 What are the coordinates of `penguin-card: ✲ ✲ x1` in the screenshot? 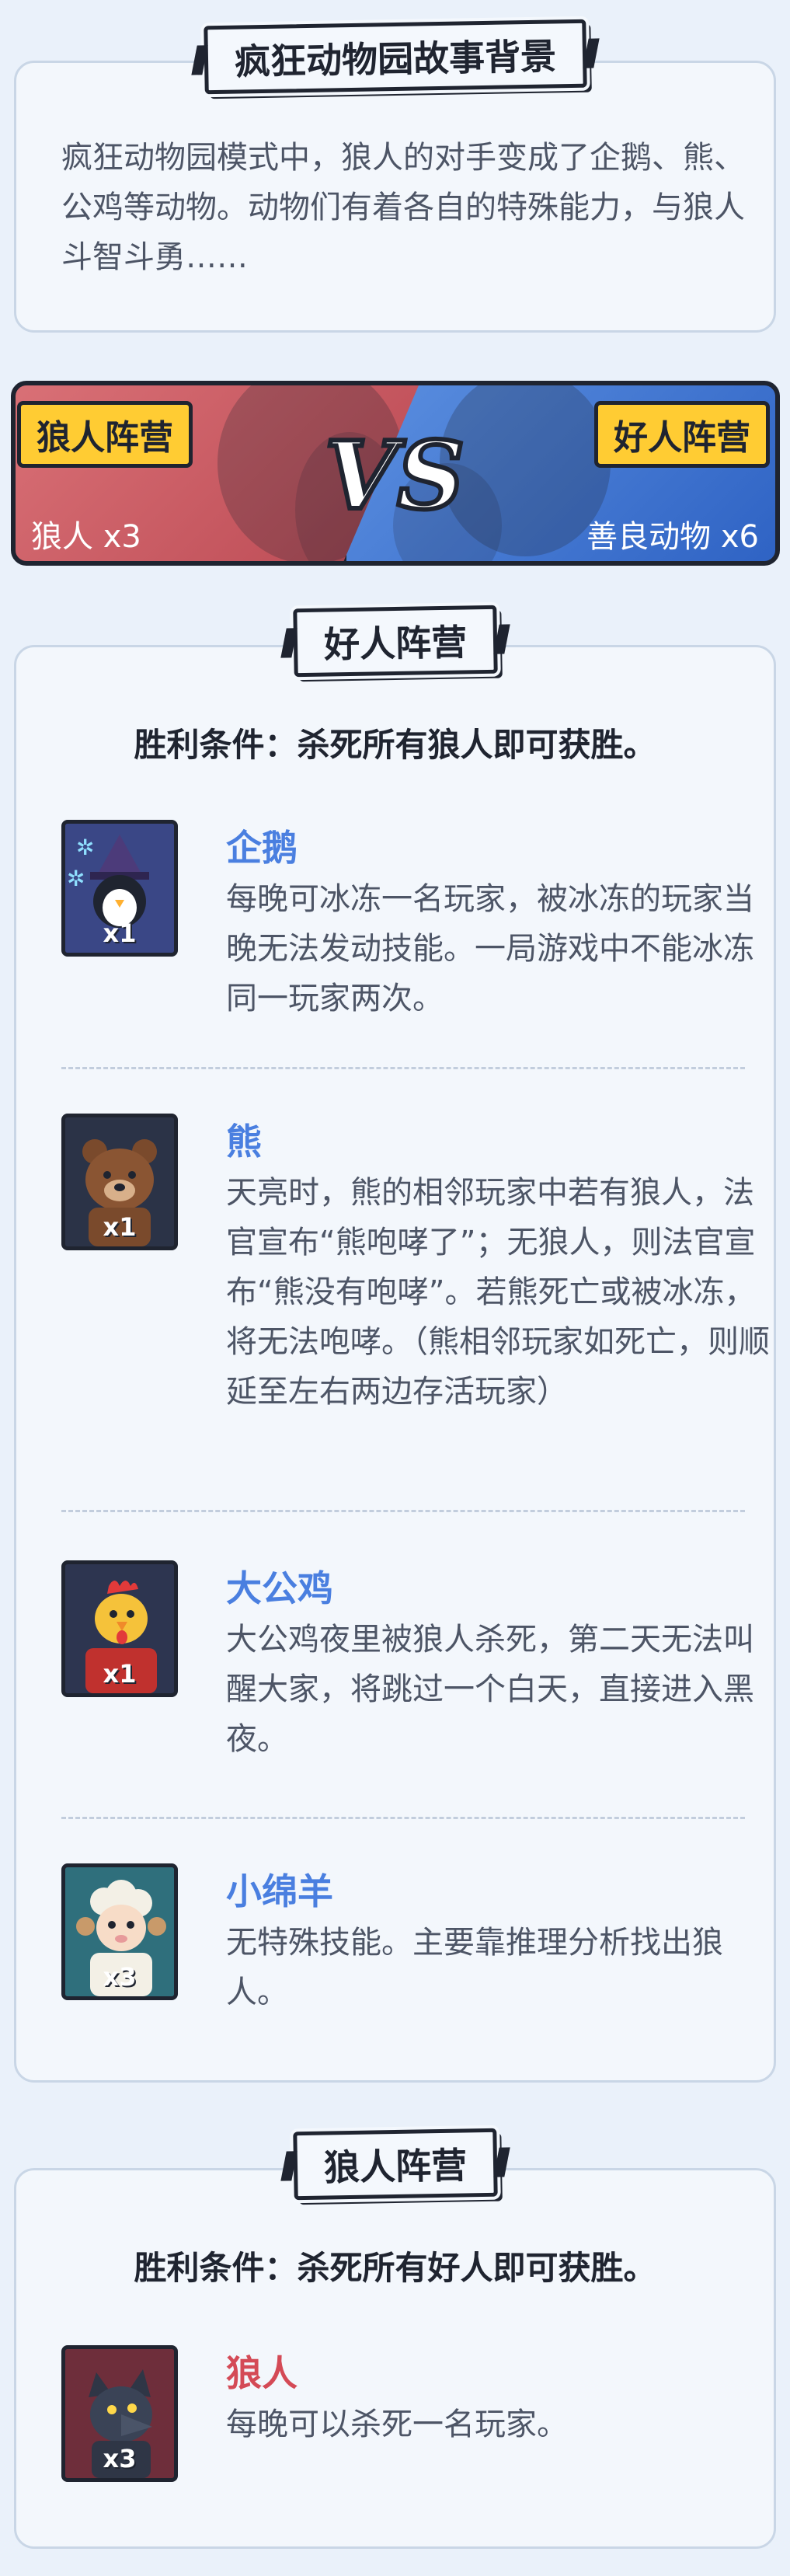 It's located at (119, 889).